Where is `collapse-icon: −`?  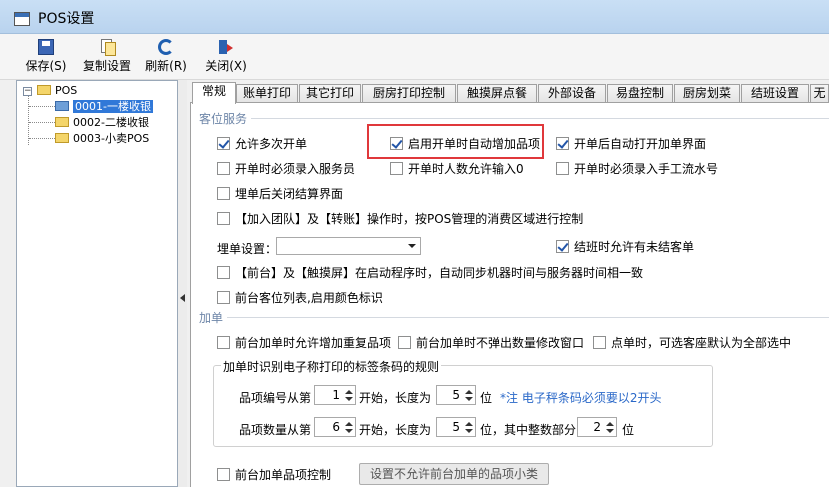
collapse-icon: − is located at coordinates (27, 91).